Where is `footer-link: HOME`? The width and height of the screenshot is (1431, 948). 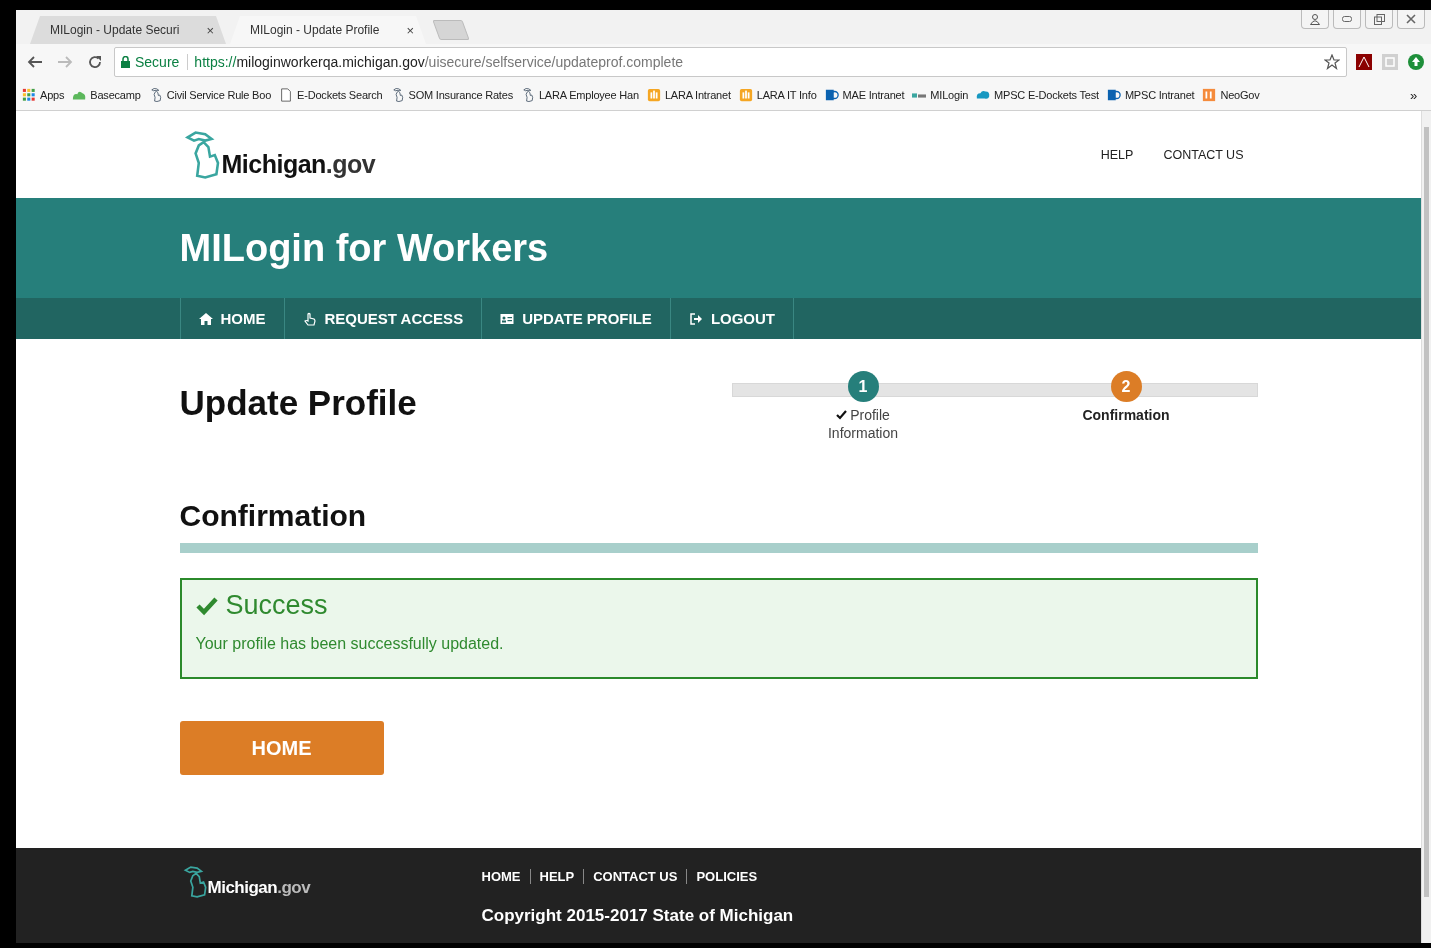
footer-link: HOME is located at coordinates (505, 876).